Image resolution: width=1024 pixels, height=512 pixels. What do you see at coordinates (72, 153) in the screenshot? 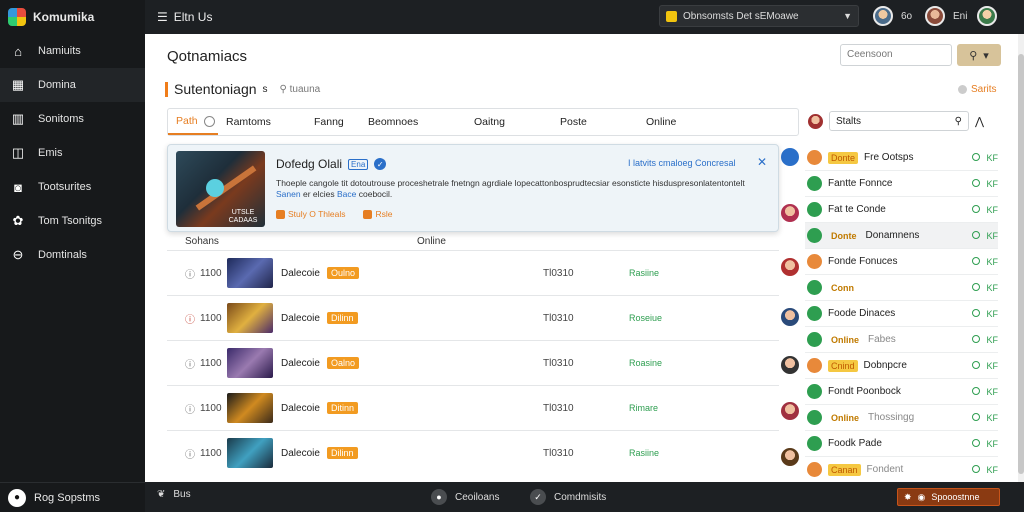
I see `sidebar-item: ◫ Emis` at bounding box center [72, 153].